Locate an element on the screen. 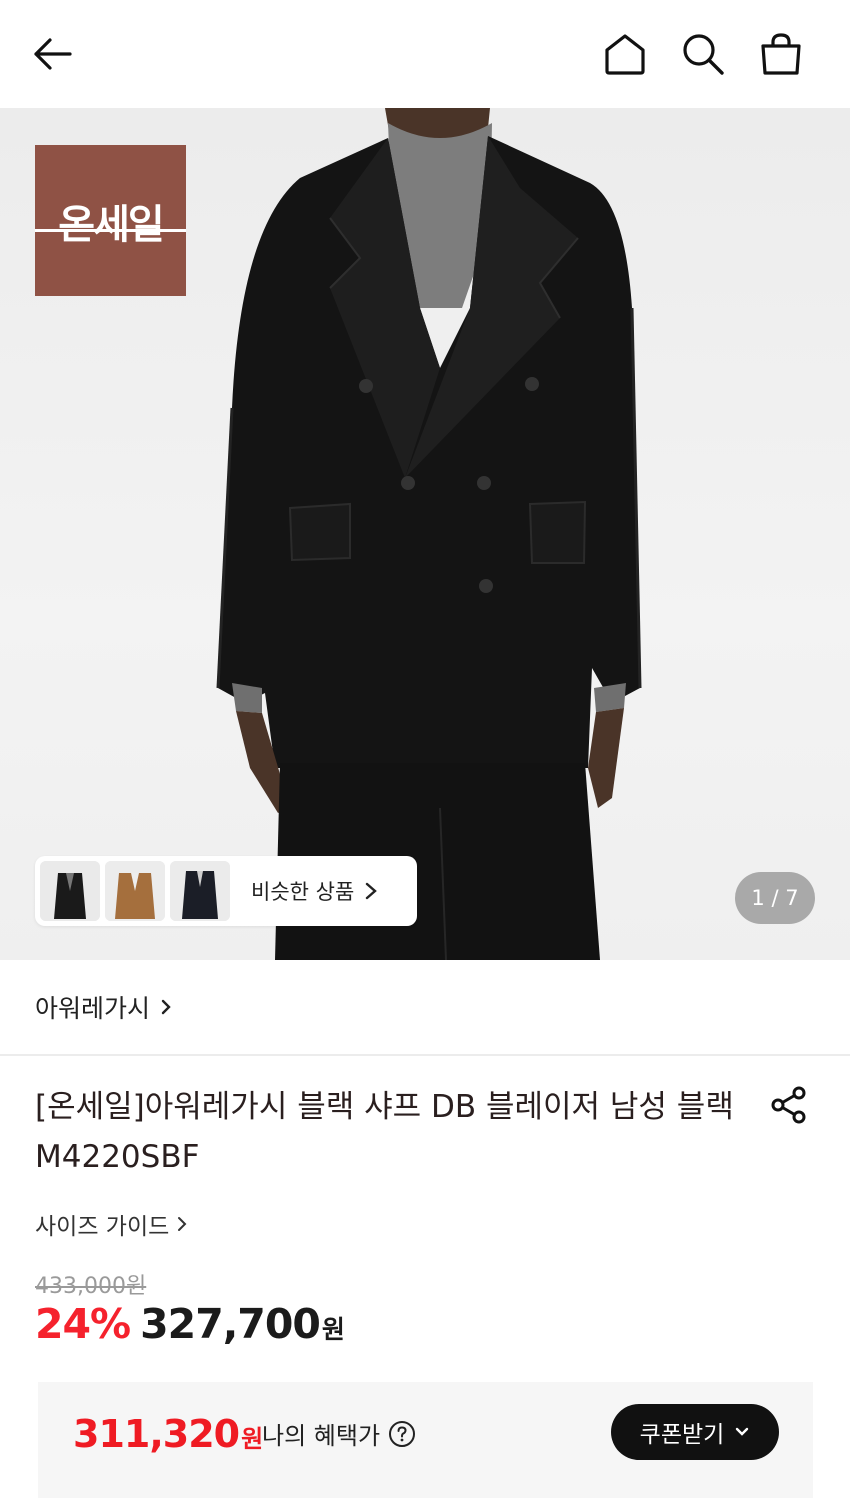  original-price: 433,000원 is located at coordinates (91, 1286).